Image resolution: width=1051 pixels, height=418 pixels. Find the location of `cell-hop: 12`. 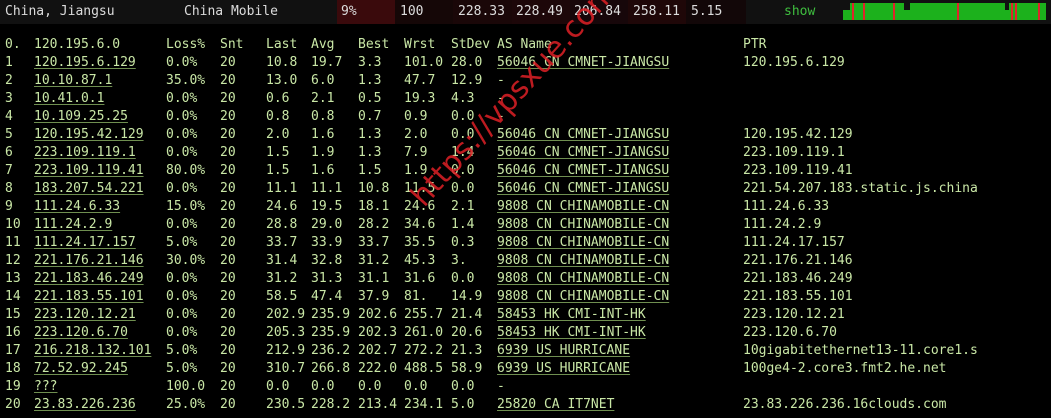

cell-hop: 12 is located at coordinates (13, 260).